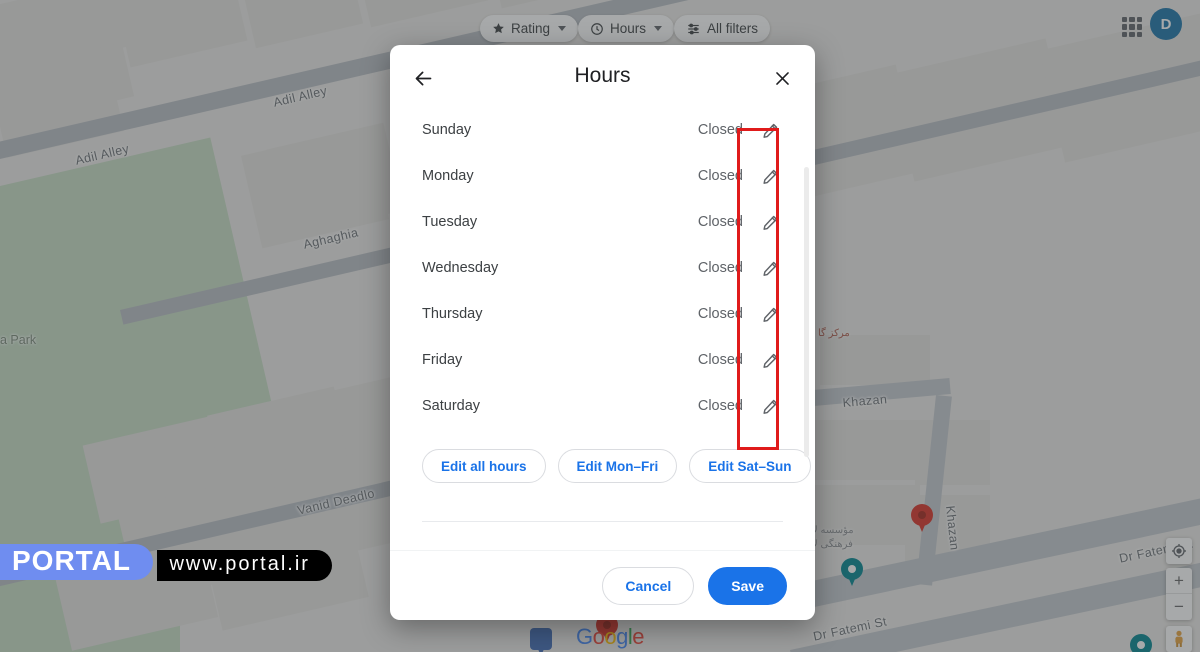  I want to click on hours-day-row: Wednesday Closed, so click(602, 268).